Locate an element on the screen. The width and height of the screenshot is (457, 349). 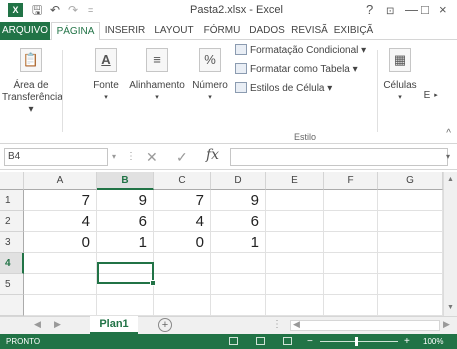
redo-icon: ↷ is located at coordinates (73, 10).